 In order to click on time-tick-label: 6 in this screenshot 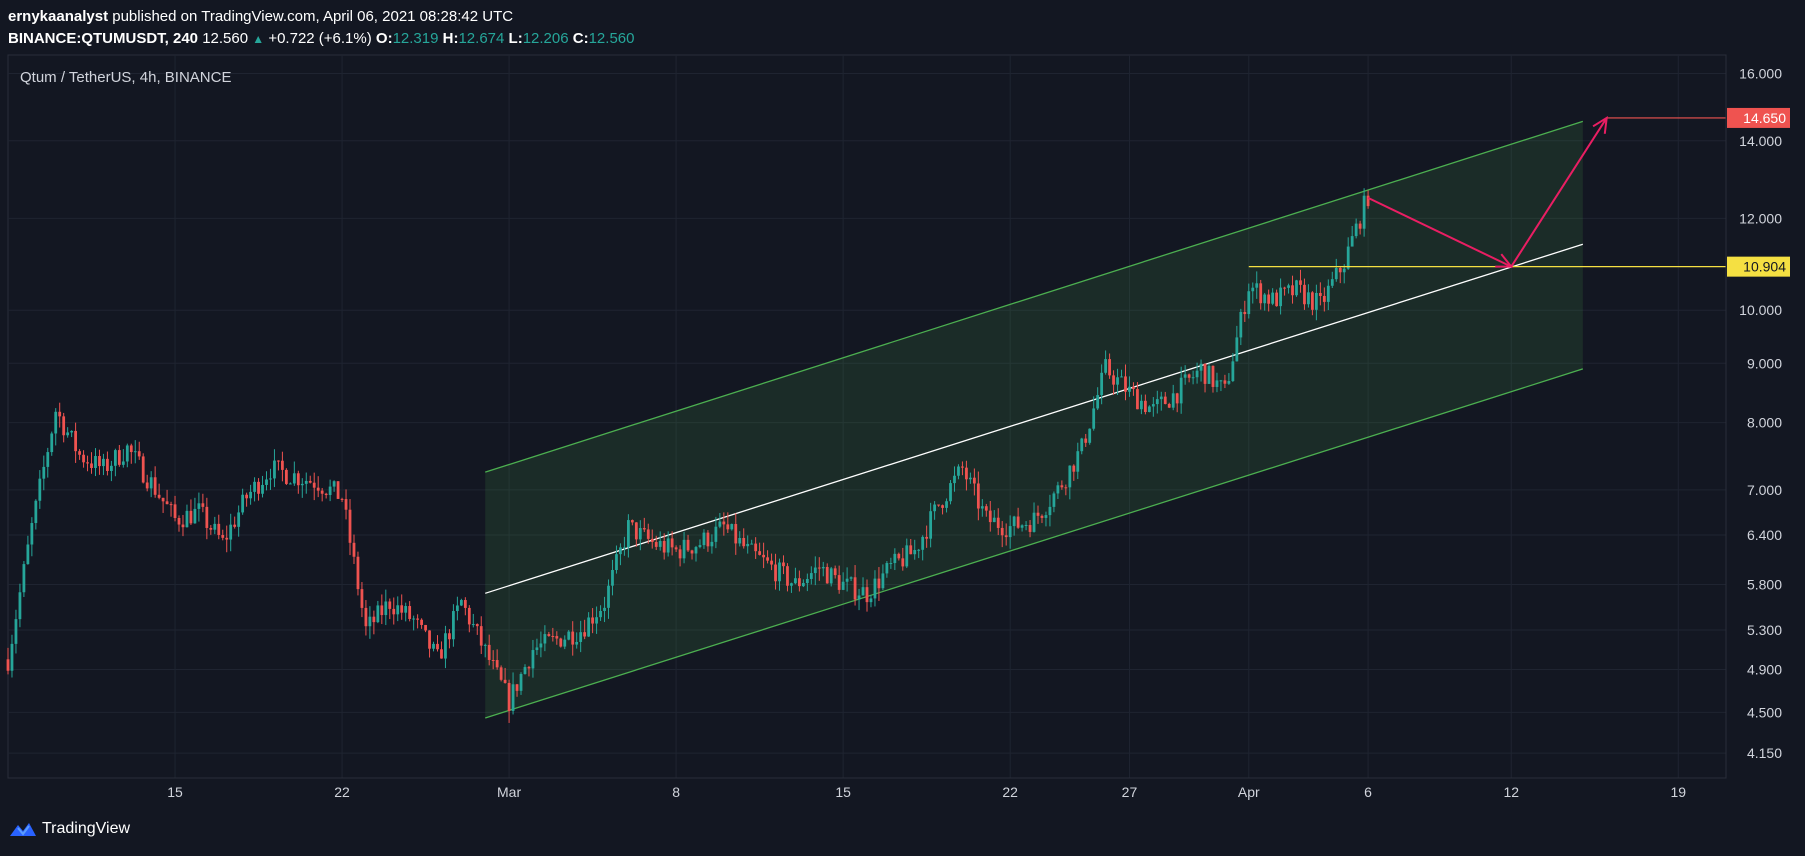, I will do `click(1368, 792)`.